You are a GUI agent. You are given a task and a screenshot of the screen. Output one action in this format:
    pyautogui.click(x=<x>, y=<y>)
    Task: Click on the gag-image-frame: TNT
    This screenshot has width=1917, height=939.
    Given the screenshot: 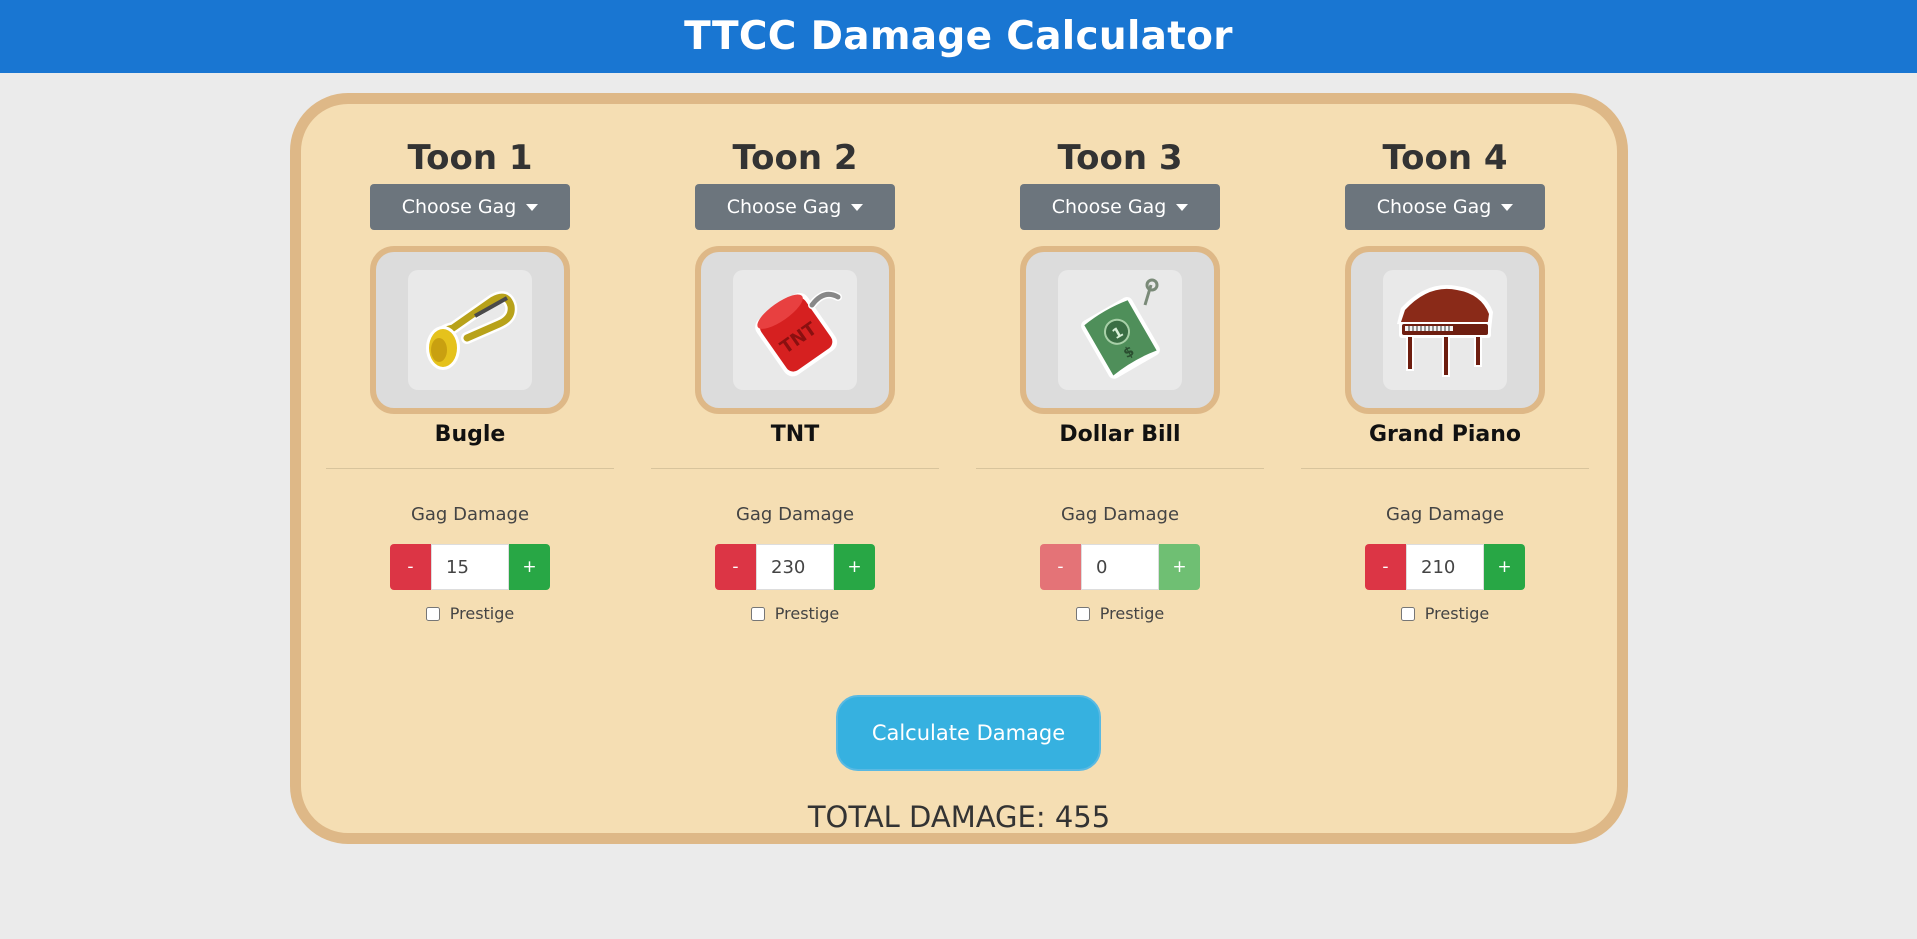 What is the action you would take?
    pyautogui.click(x=795, y=330)
    